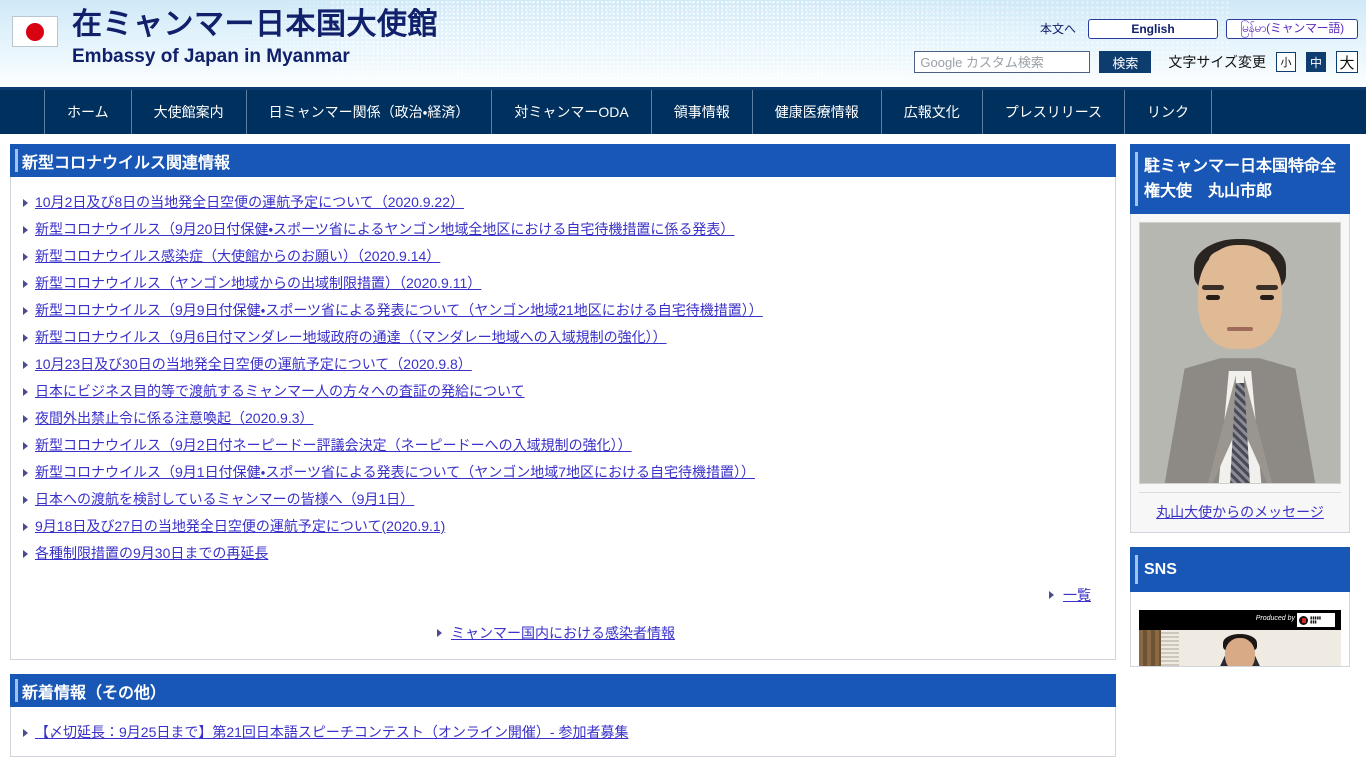  What do you see at coordinates (224, 499) in the screenshot?
I see `corona-link-12: 日本への渡航を検討しているミャンマーの皆様へ（9月1日）` at bounding box center [224, 499].